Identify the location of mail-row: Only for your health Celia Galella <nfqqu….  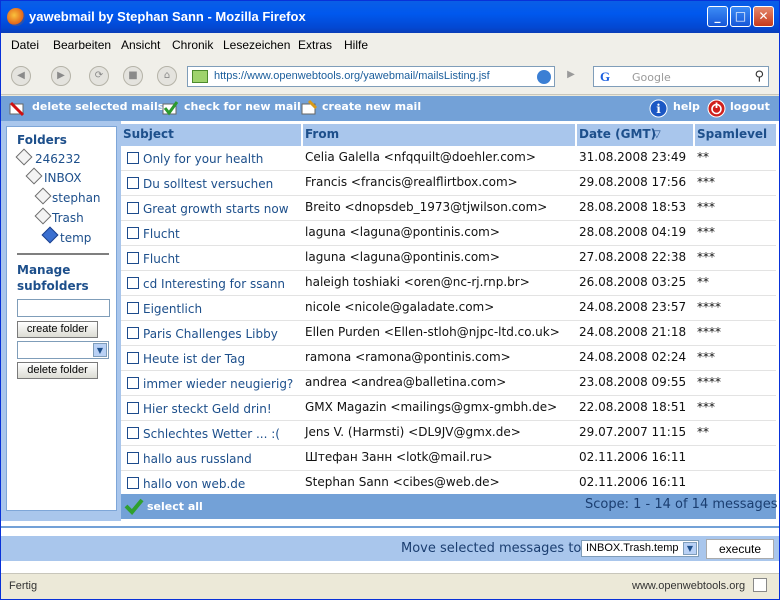
(448, 158).